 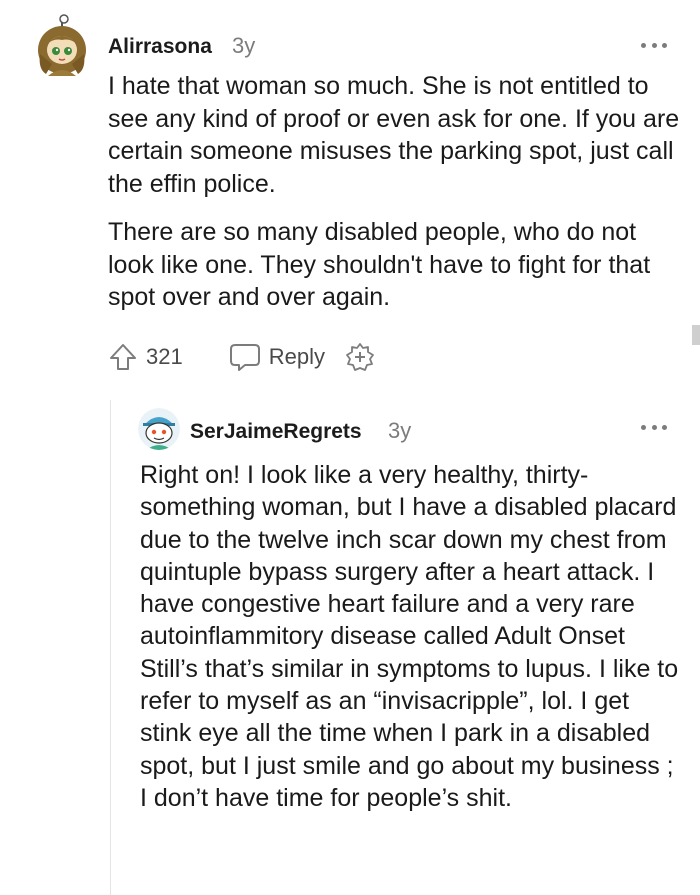 I want to click on username: Alirrasona, so click(x=160, y=47).